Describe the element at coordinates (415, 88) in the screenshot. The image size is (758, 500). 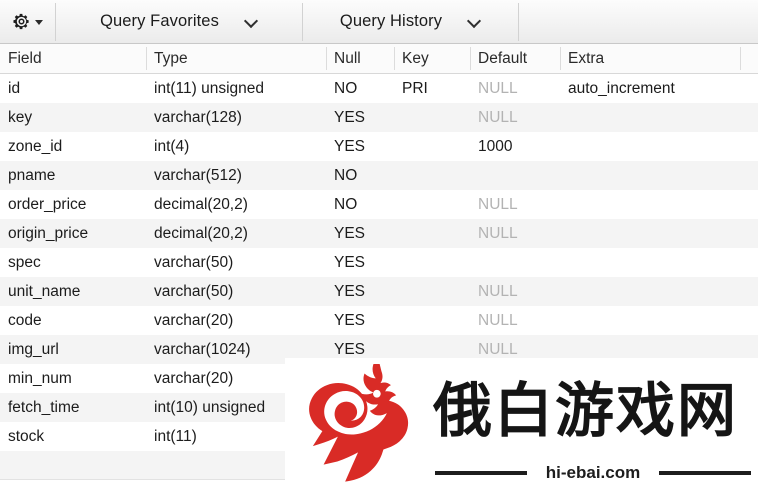
I see `cell-key: PRI` at that location.